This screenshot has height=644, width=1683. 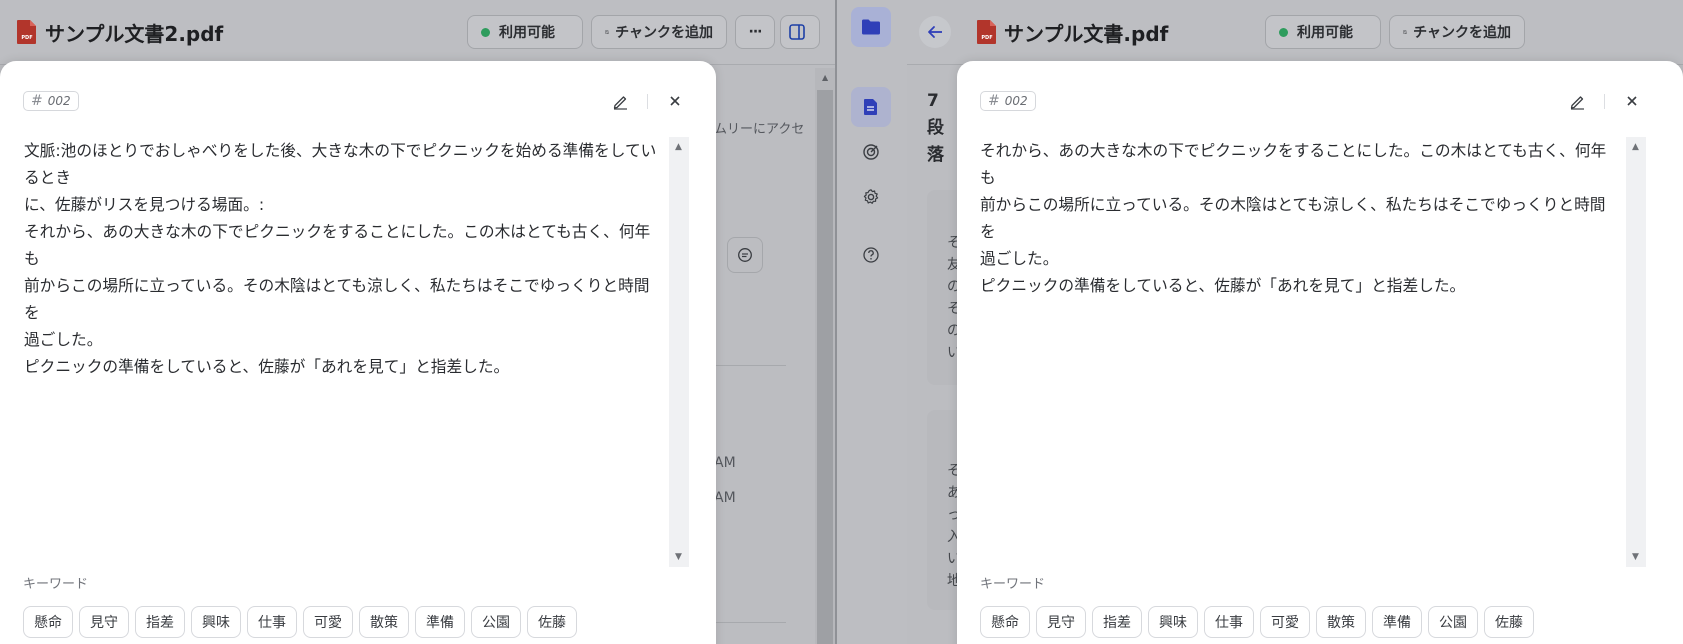 What do you see at coordinates (725, 498) in the screenshot?
I see `bg-time-2: AM` at bounding box center [725, 498].